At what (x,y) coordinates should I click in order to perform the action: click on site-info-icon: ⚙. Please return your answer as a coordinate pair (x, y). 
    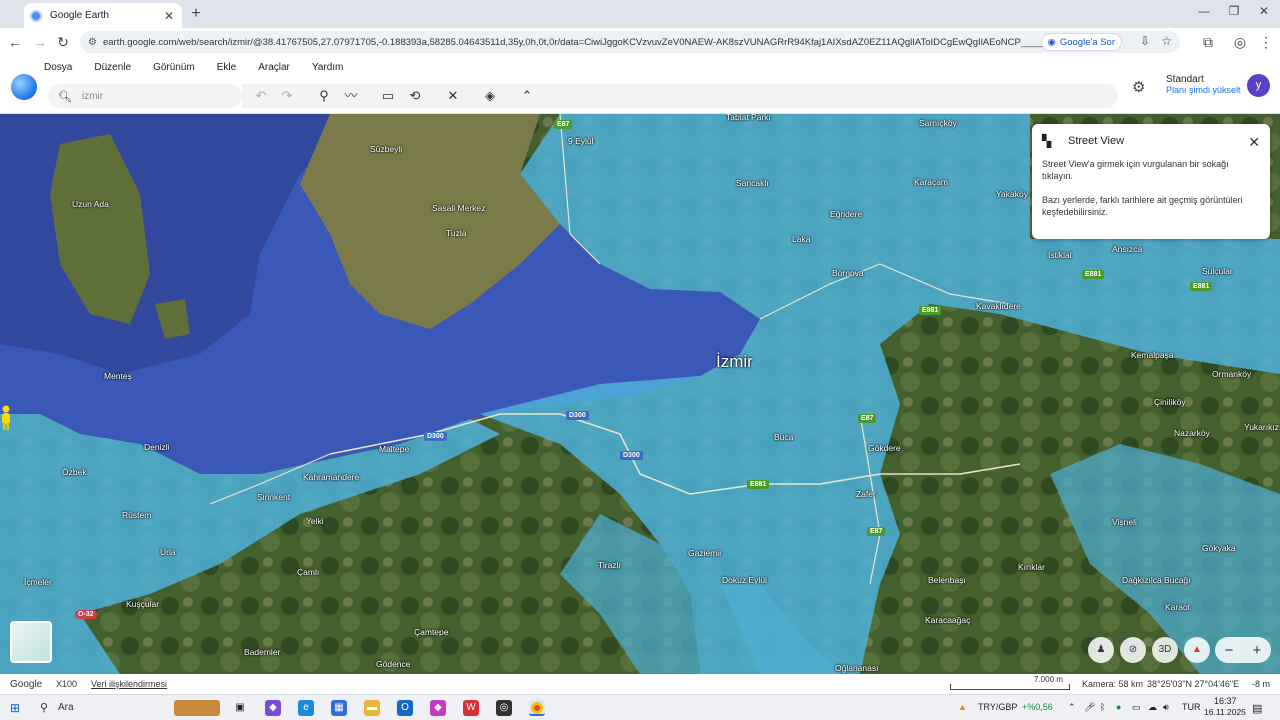
    Looking at the image, I should click on (92, 42).